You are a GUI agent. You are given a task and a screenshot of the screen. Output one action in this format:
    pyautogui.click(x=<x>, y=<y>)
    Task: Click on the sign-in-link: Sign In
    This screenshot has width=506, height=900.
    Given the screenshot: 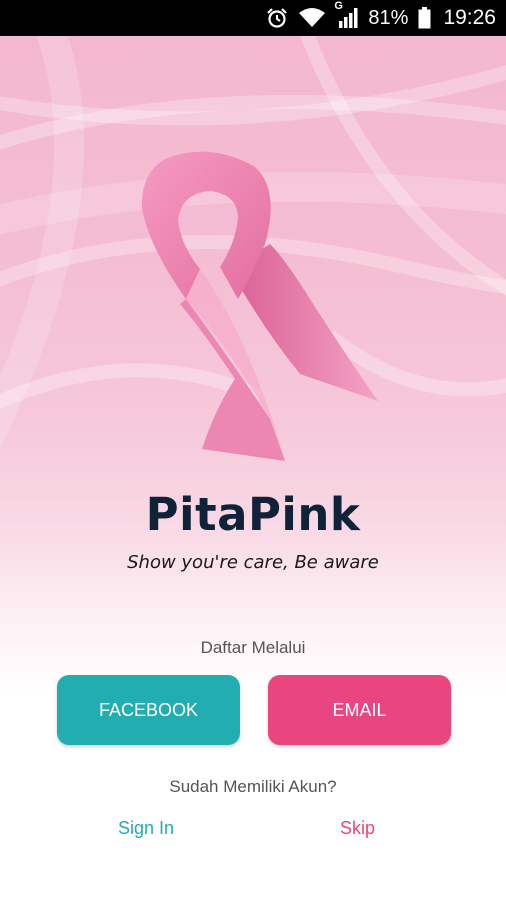 What is the action you would take?
    pyautogui.click(x=146, y=828)
    